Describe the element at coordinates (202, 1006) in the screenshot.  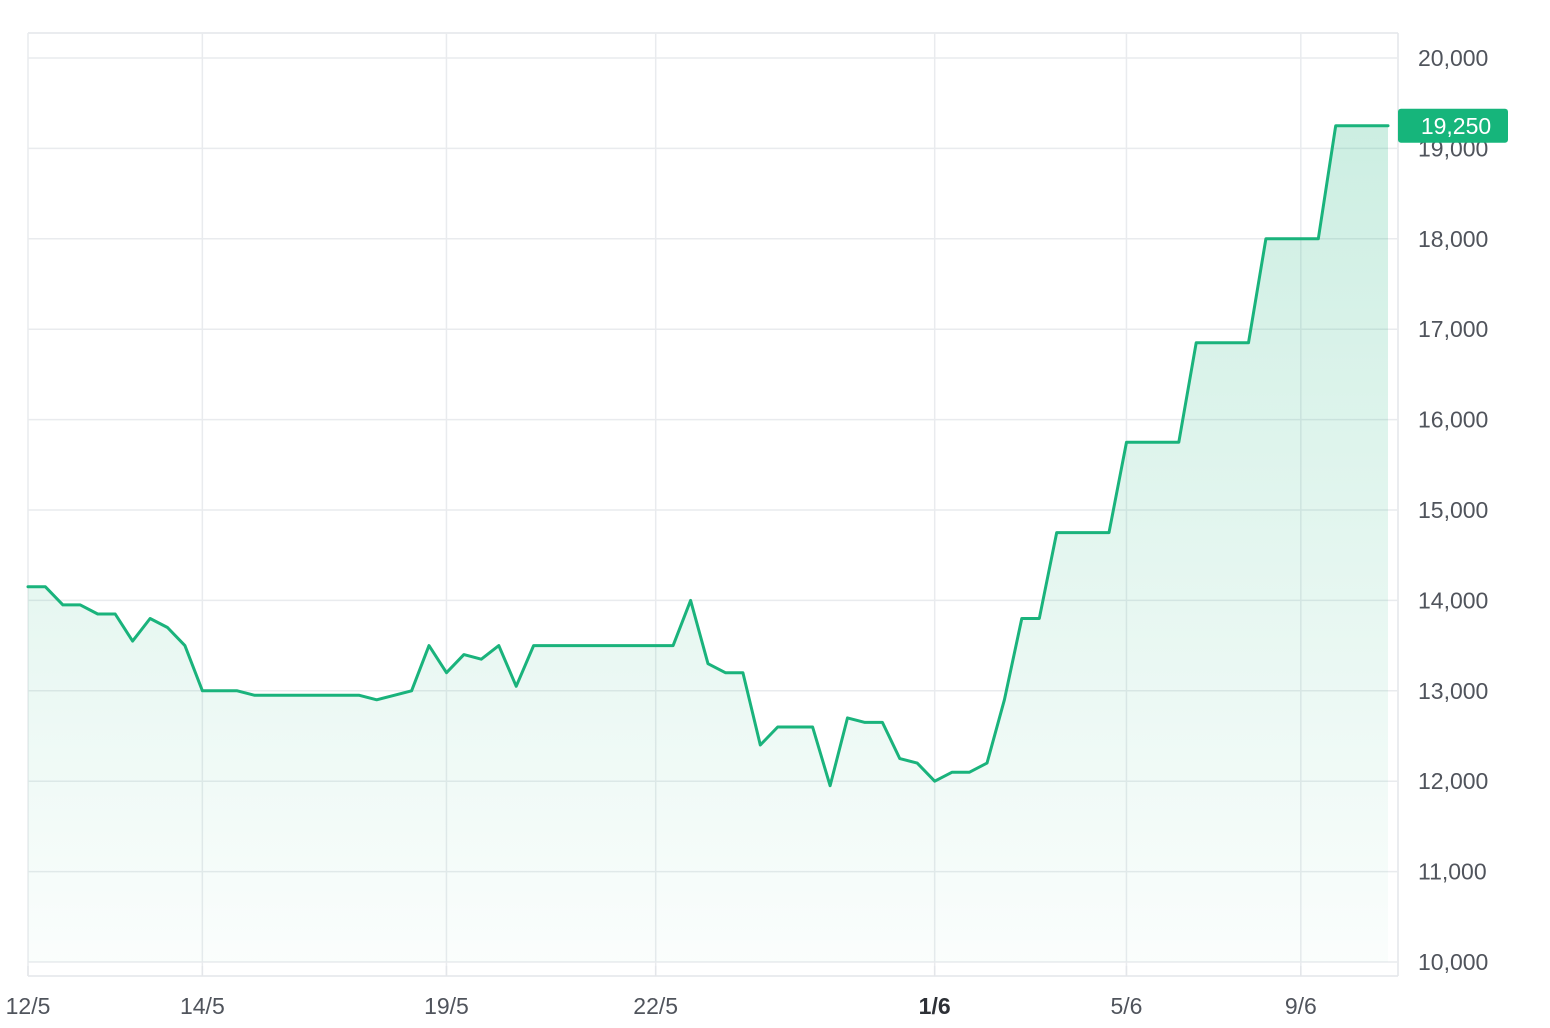
I see `x-tick-label: 14/5` at that location.